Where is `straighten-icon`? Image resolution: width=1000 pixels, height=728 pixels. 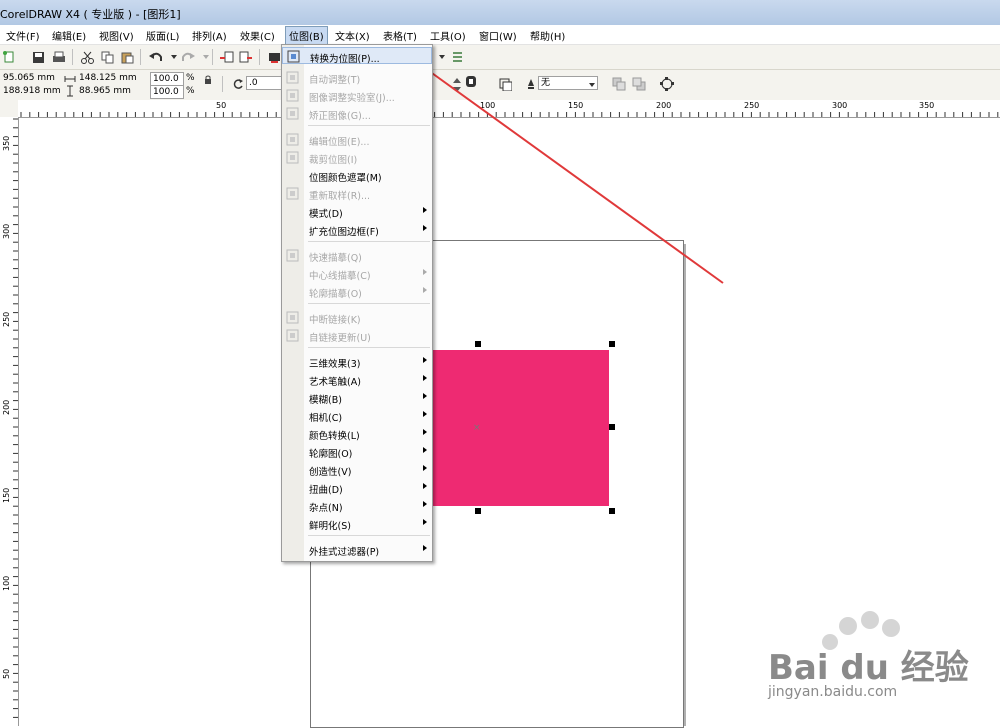
straighten-icon is located at coordinates (292, 113).